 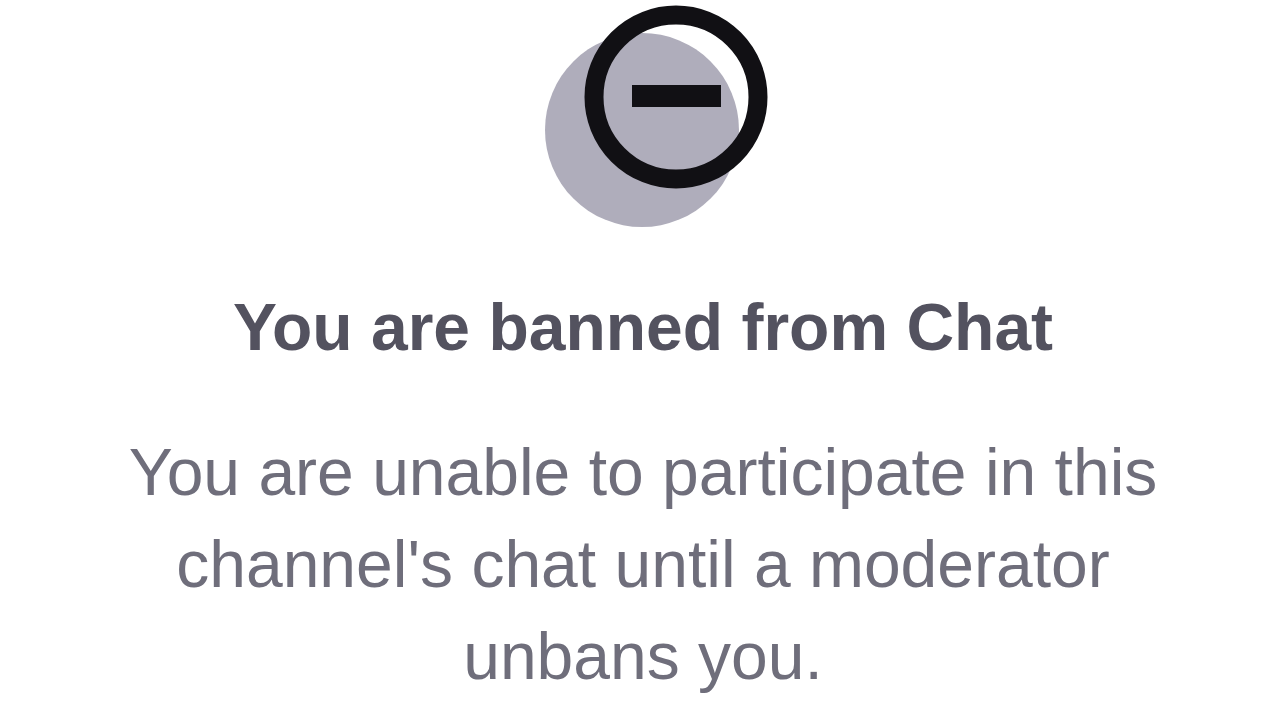 I want to click on ban-title: You are banned from Chat, so click(x=643, y=327).